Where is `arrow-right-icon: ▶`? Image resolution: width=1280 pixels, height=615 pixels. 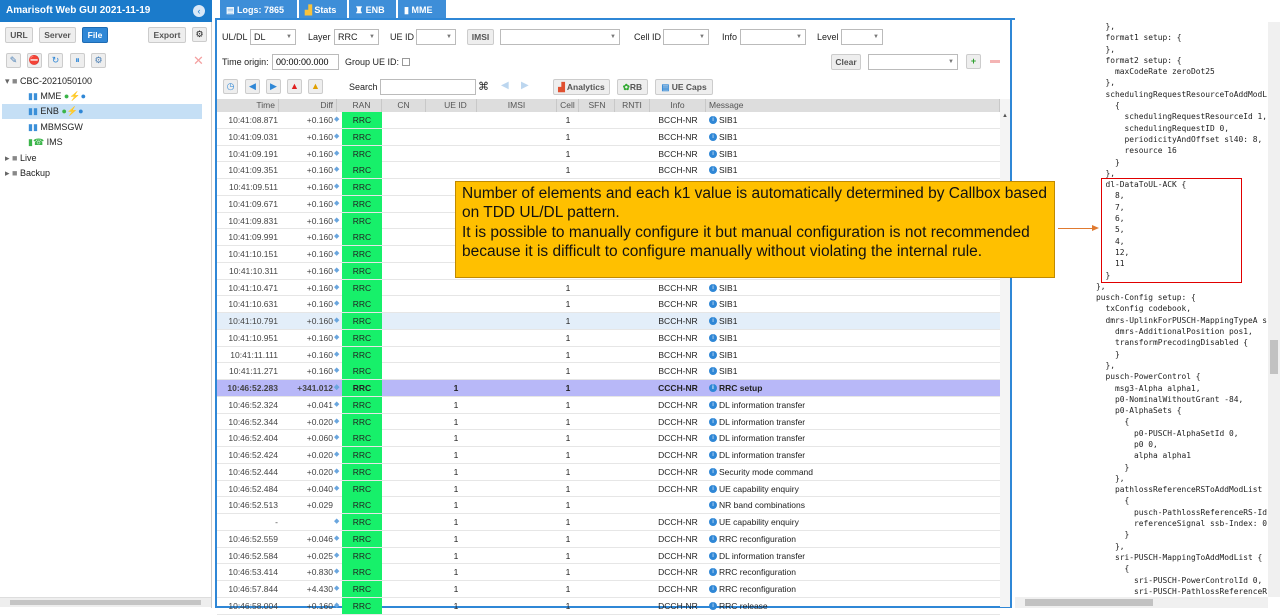
arrow-right-icon: ▶ is located at coordinates (273, 86).